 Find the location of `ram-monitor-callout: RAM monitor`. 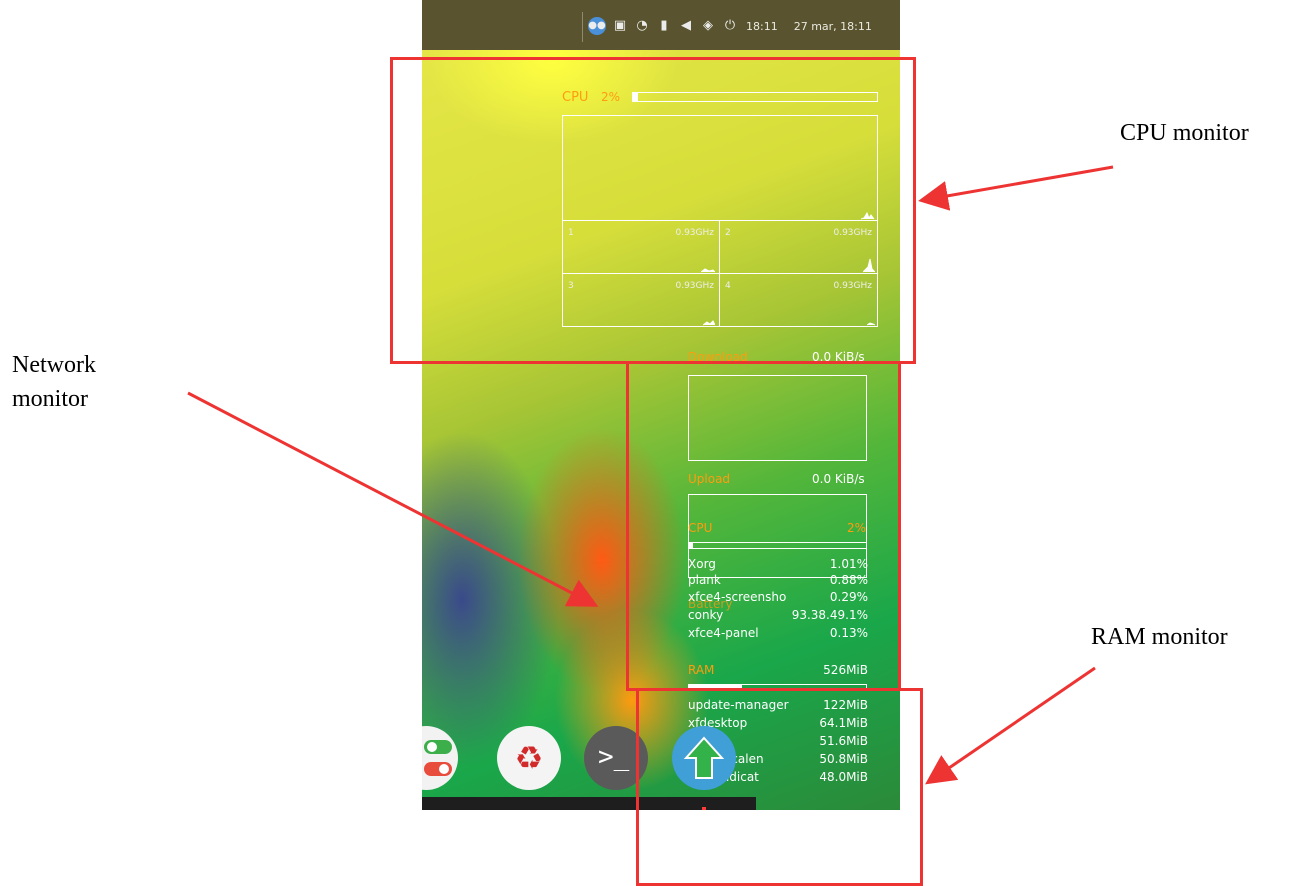

ram-monitor-callout: RAM monitor is located at coordinates (1159, 637).